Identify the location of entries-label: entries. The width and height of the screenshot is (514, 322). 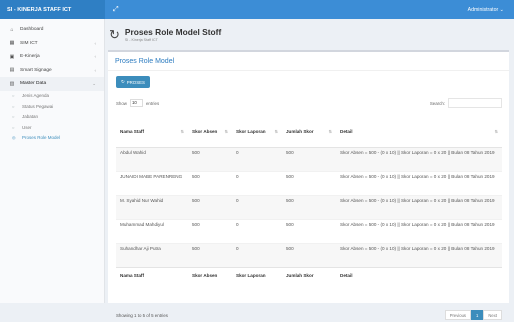
(152, 103).